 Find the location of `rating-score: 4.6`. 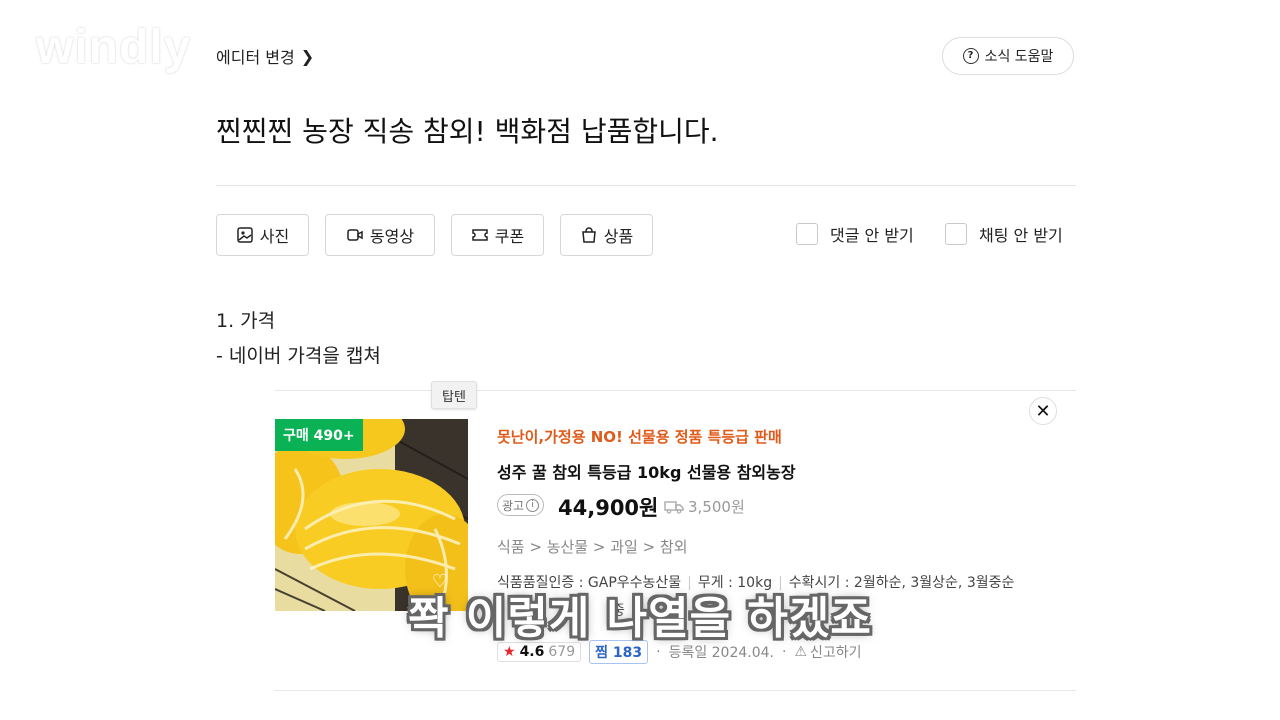

rating-score: 4.6 is located at coordinates (532, 652).